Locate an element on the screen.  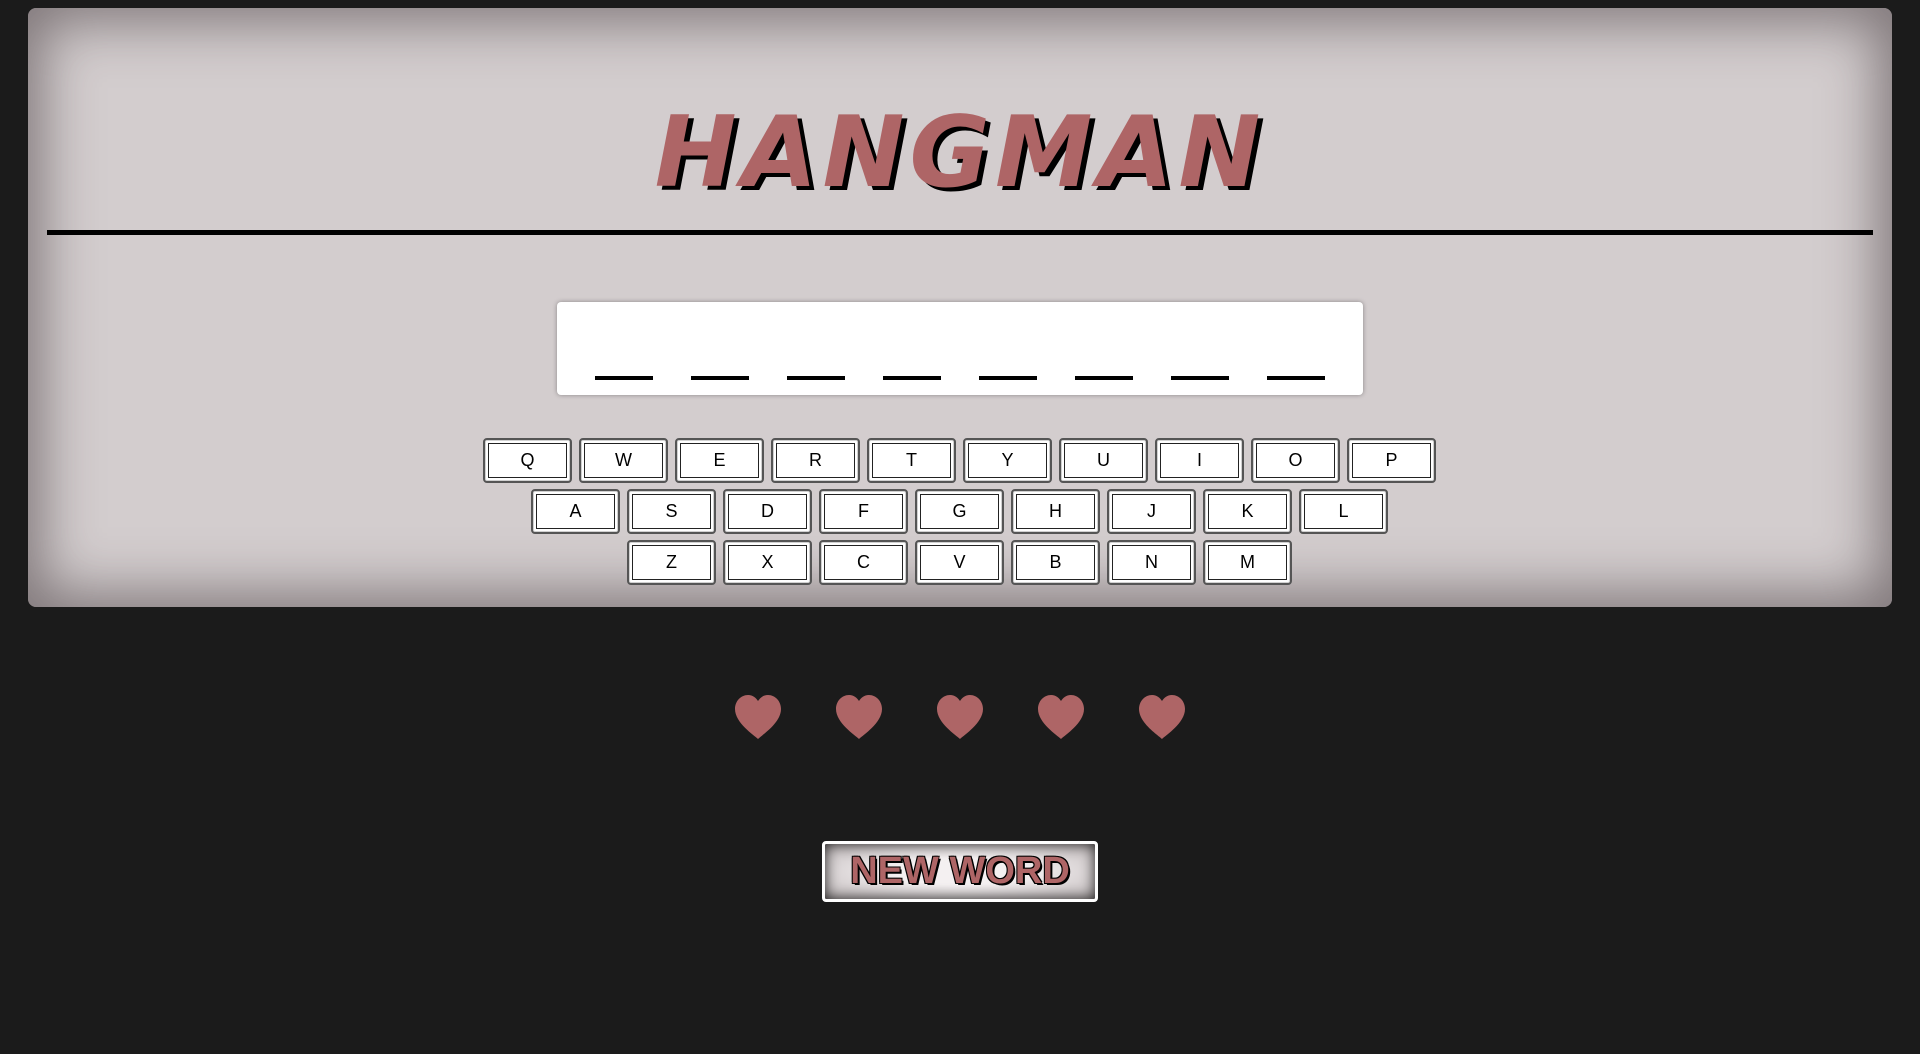
key-r: R is located at coordinates (815, 460).